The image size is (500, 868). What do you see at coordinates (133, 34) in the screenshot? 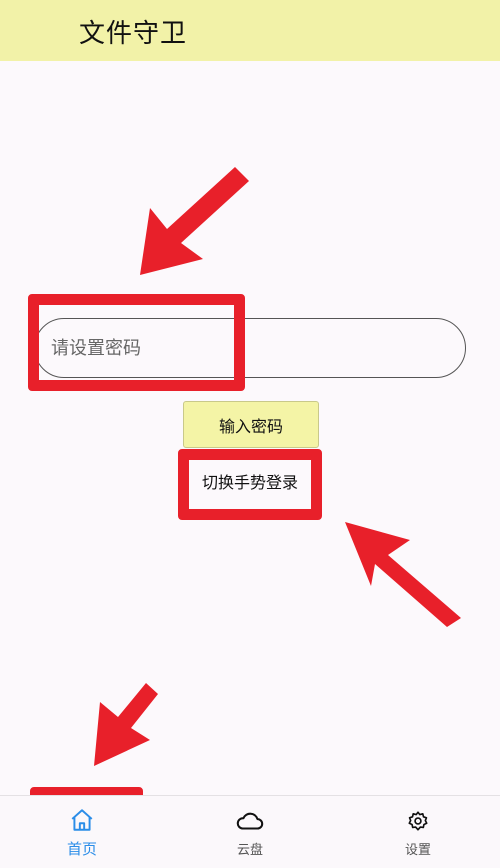
I see `page-title: 文件守卫` at bounding box center [133, 34].